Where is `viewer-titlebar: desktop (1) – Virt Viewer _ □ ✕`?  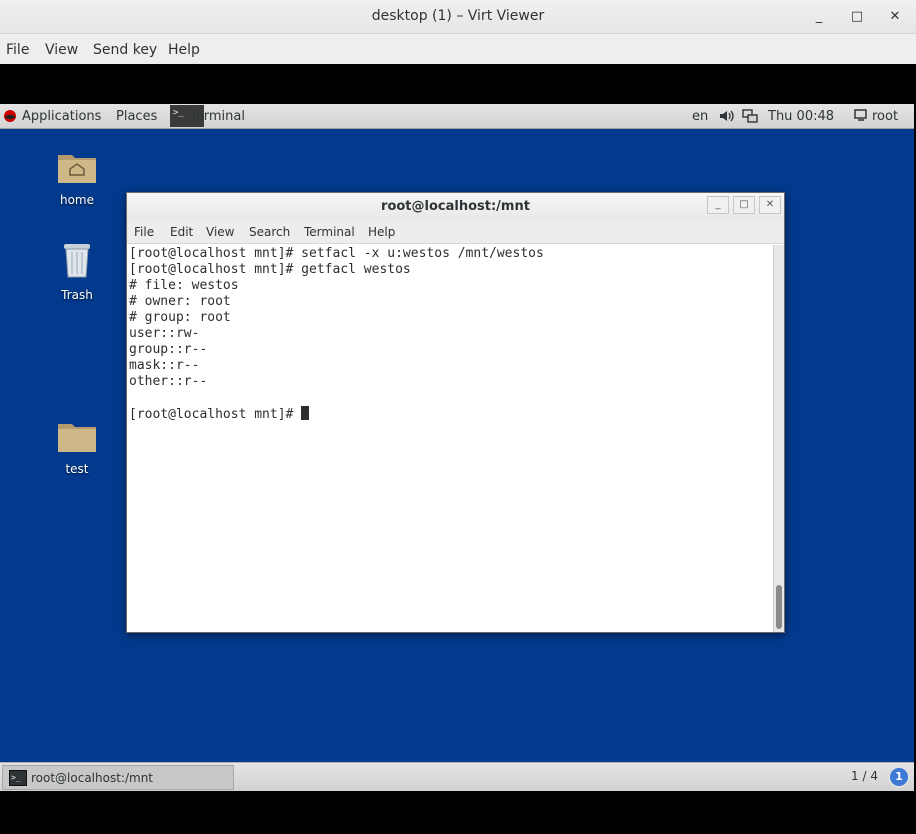
viewer-titlebar: desktop (1) – Virt Viewer _ □ ✕ is located at coordinates (458, 17).